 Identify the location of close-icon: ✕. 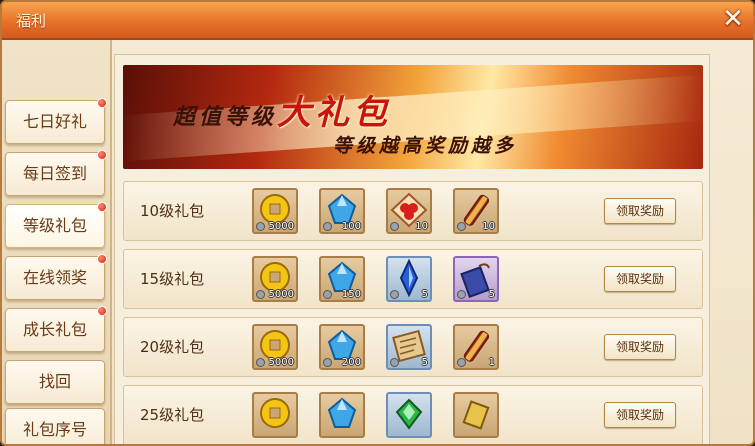
(733, 20).